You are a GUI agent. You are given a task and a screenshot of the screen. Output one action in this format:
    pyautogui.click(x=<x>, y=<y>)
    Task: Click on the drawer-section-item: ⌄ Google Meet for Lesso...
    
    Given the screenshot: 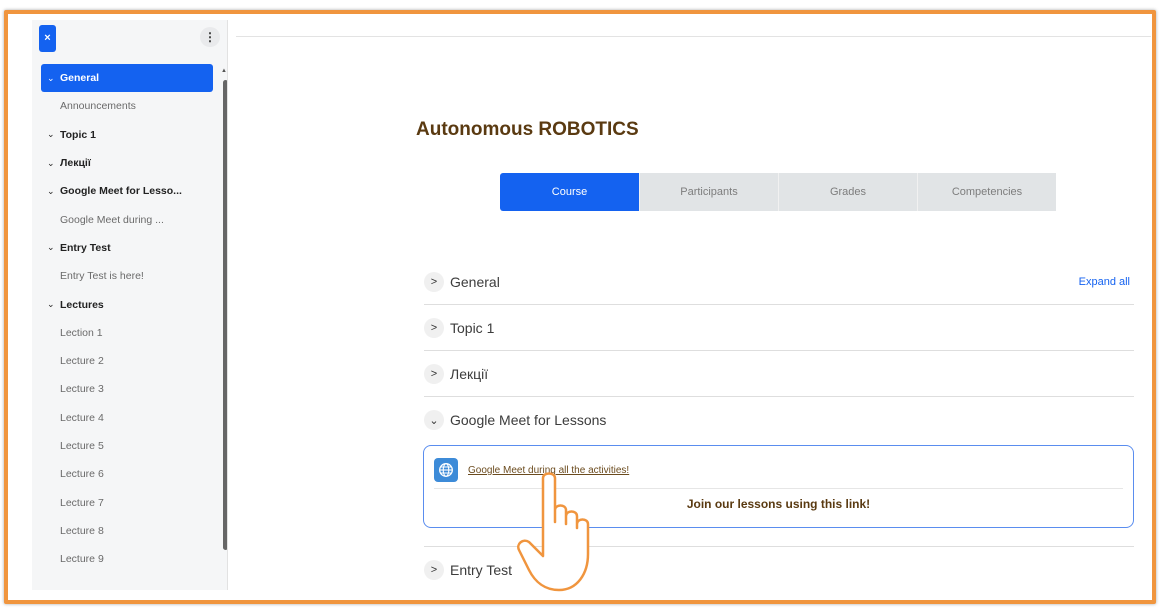 What is the action you would take?
    pyautogui.click(x=127, y=191)
    